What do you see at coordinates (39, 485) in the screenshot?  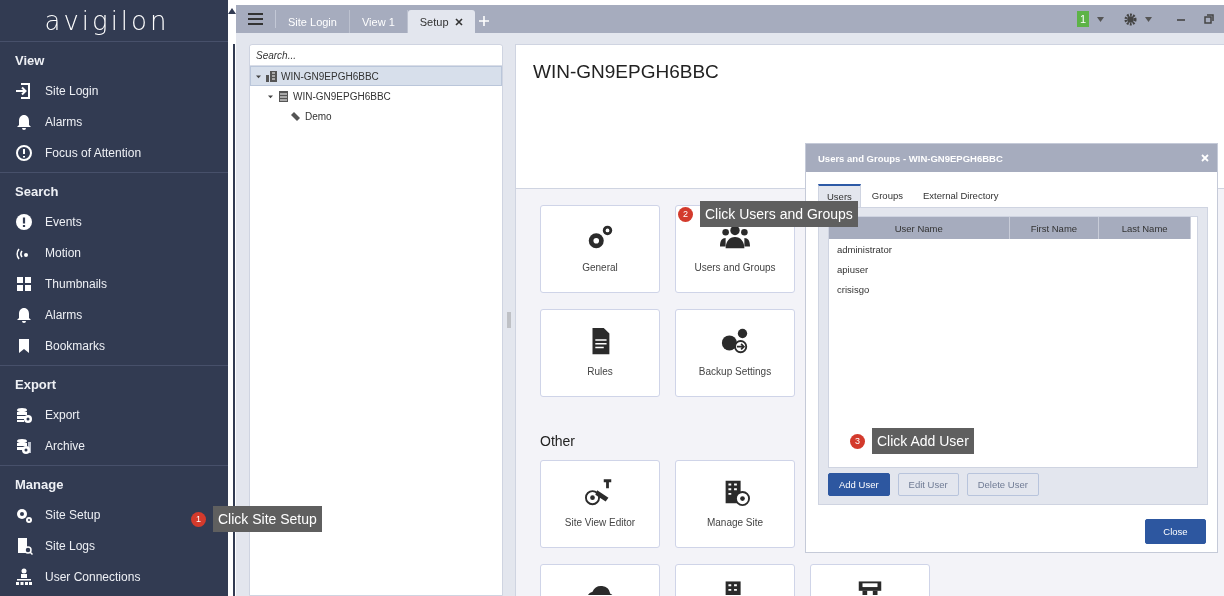 I see `section-heading: Manage` at bounding box center [39, 485].